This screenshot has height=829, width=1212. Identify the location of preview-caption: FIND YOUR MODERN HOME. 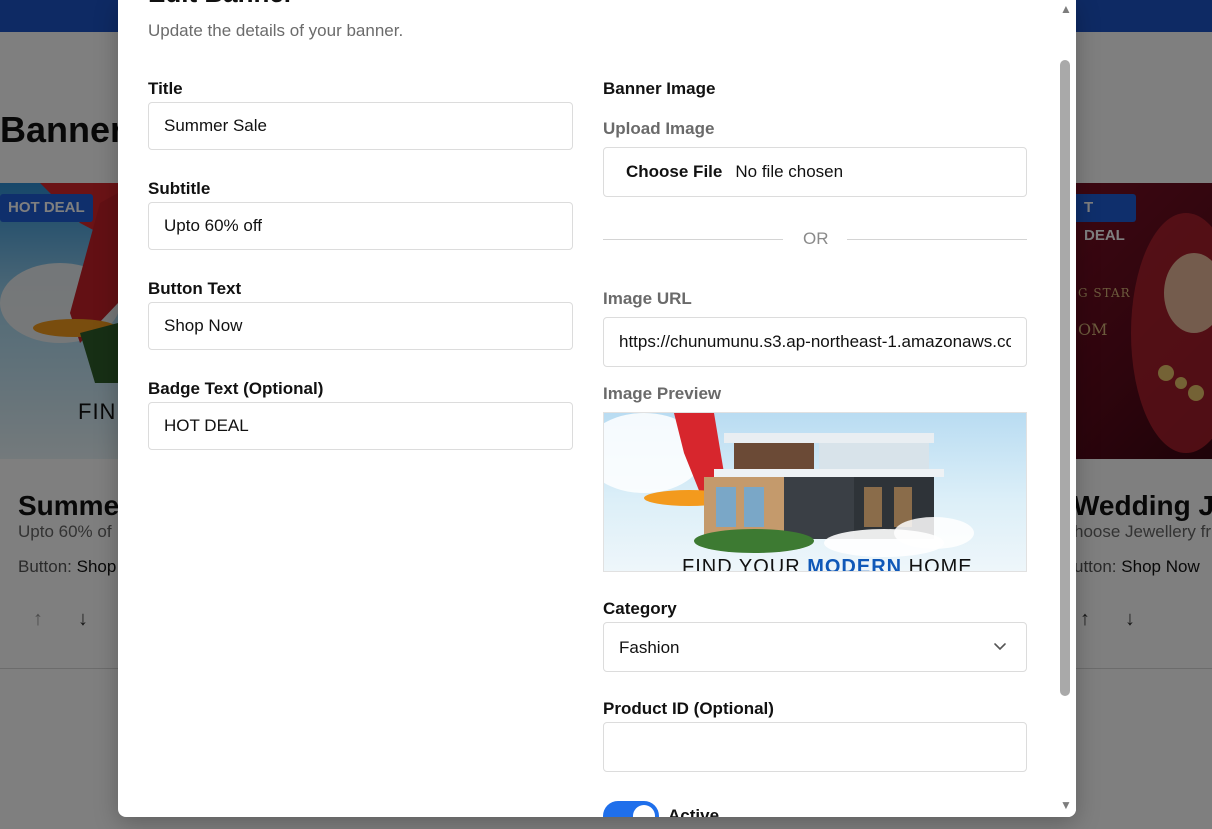
(827, 564).